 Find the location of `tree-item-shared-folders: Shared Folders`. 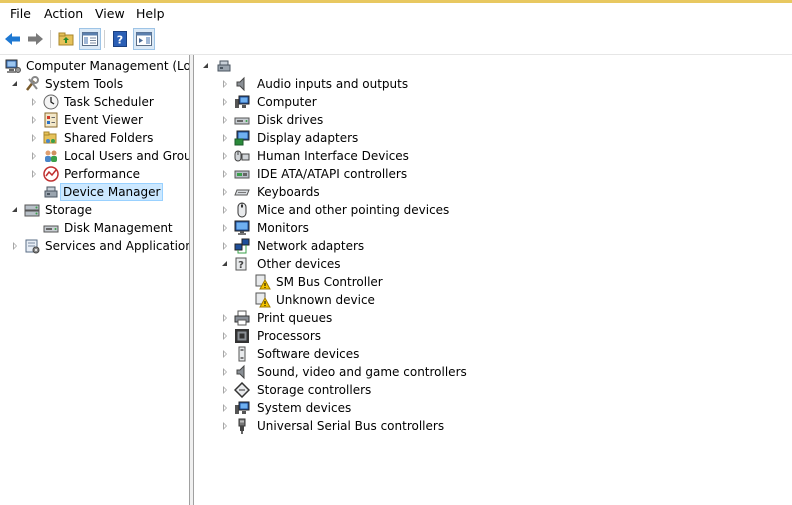

tree-item-shared-folders: Shared Folders is located at coordinates (94, 138).